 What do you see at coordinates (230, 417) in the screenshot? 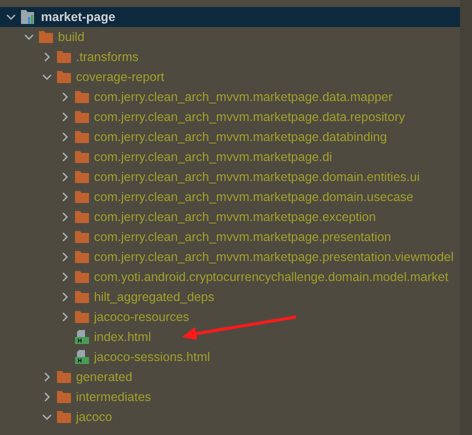
I see `tree-row: jacoco` at bounding box center [230, 417].